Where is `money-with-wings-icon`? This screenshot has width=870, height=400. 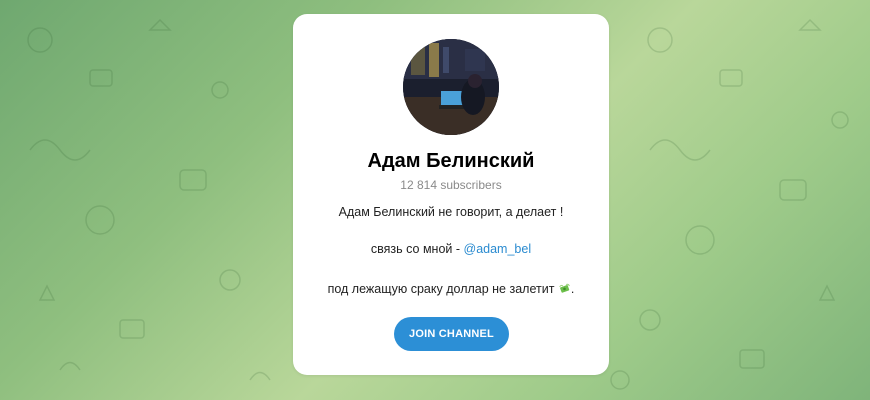
money-with-wings-icon is located at coordinates (564, 288).